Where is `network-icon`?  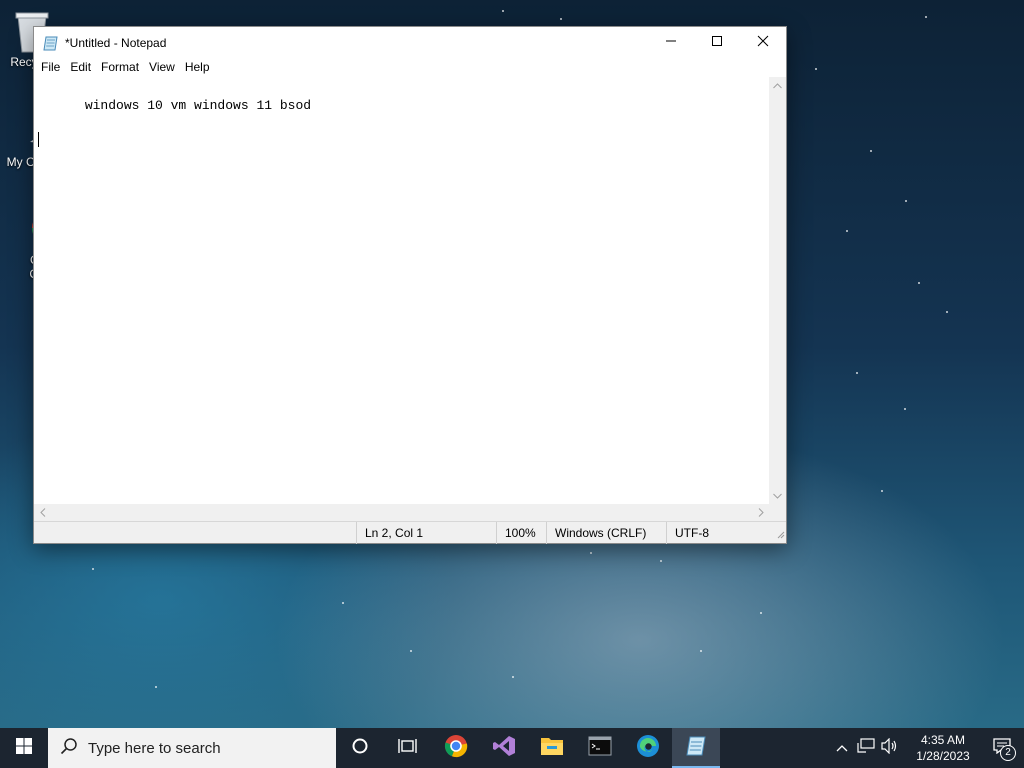
network-icon is located at coordinates (866, 748).